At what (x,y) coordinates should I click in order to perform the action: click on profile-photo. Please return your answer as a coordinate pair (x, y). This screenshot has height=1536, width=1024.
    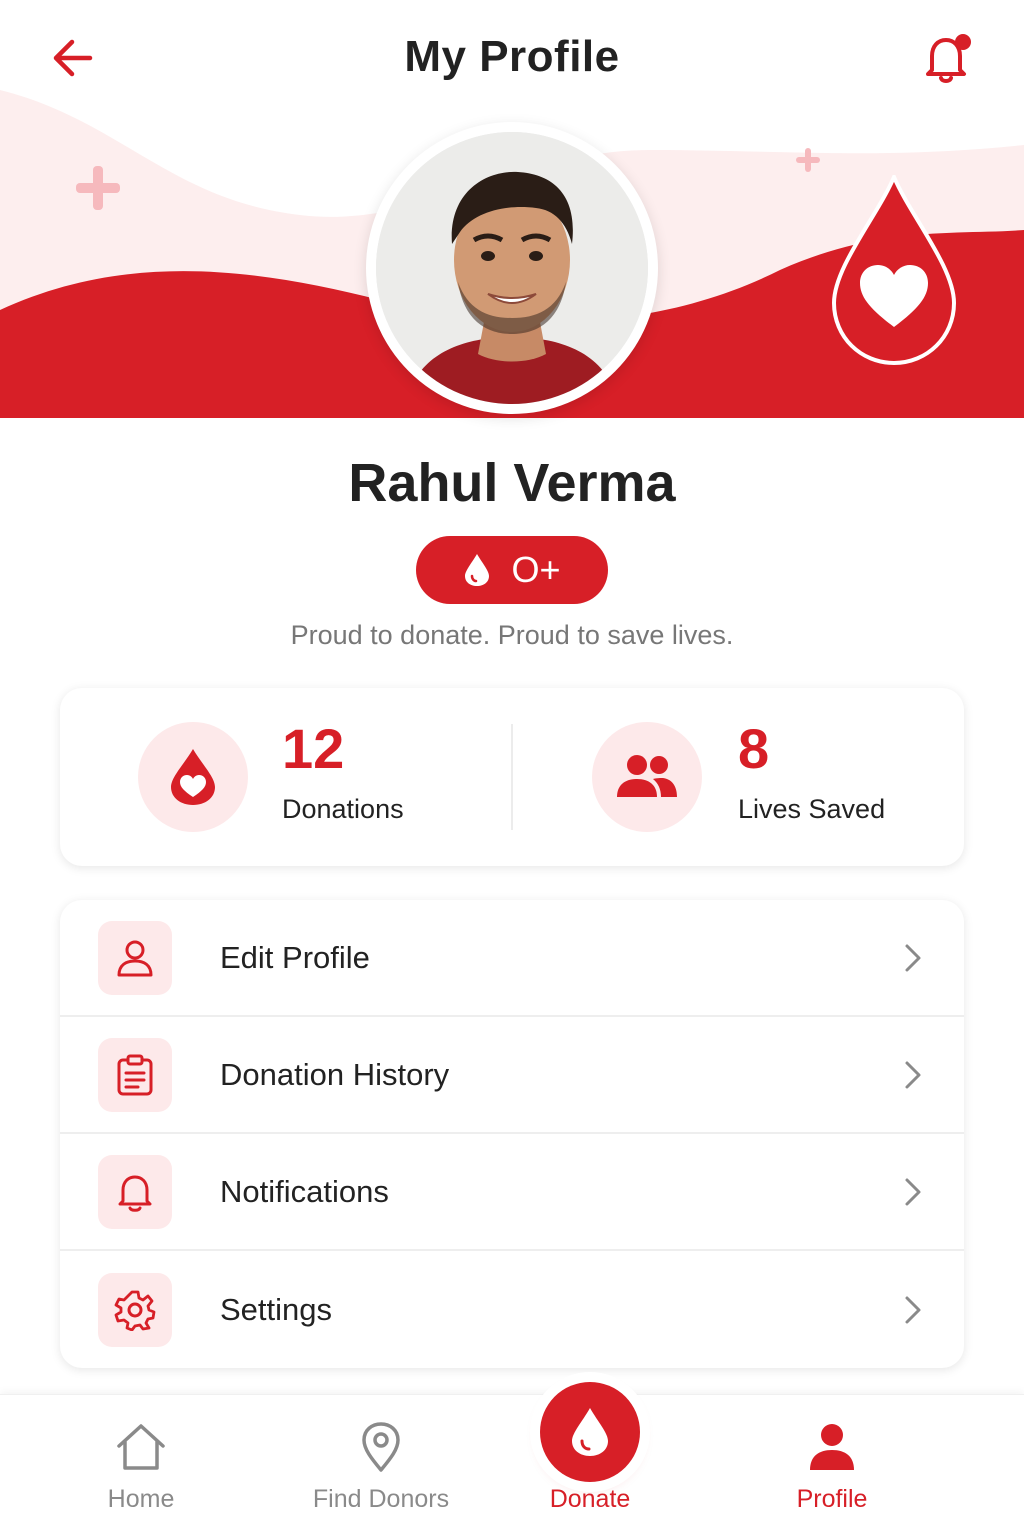
    Looking at the image, I should click on (512, 268).